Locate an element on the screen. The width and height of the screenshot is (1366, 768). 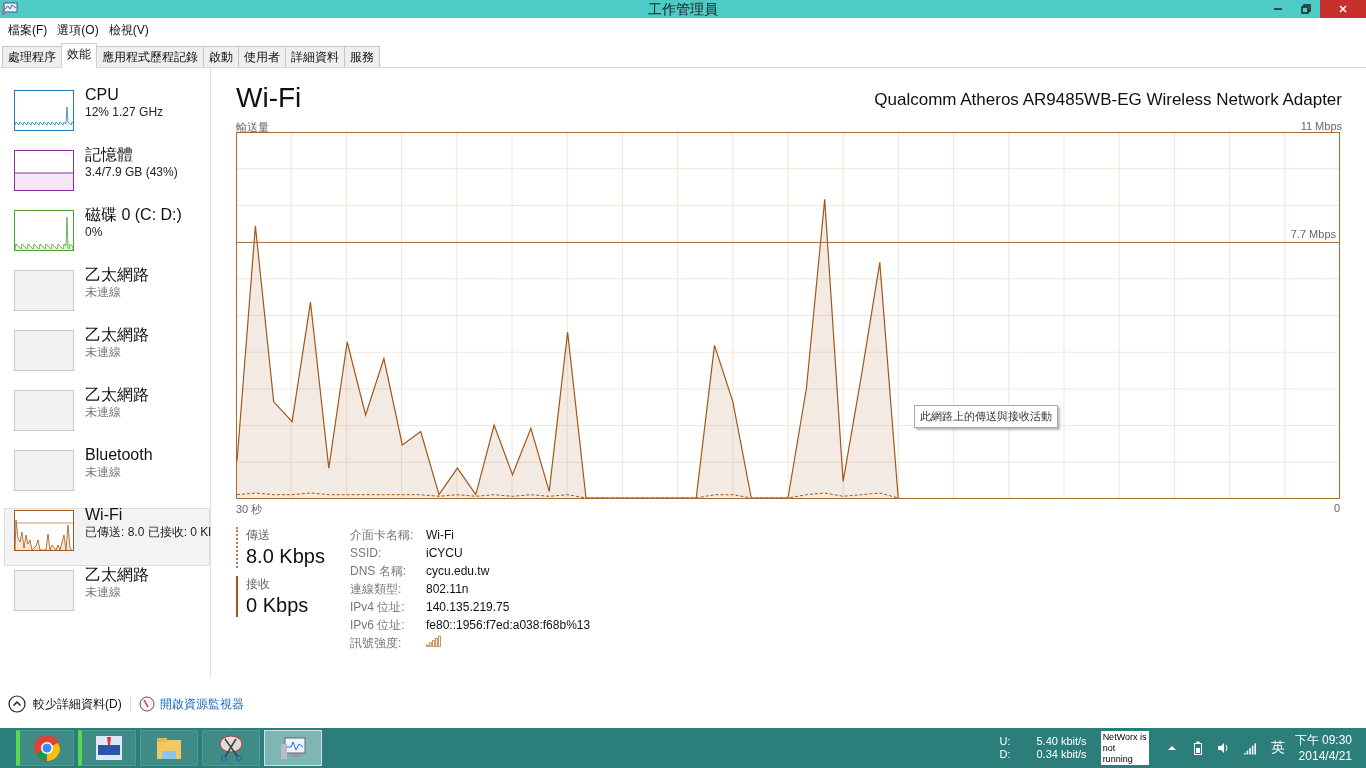
detail-label: 介面卡名稱: is located at coordinates (382, 535).